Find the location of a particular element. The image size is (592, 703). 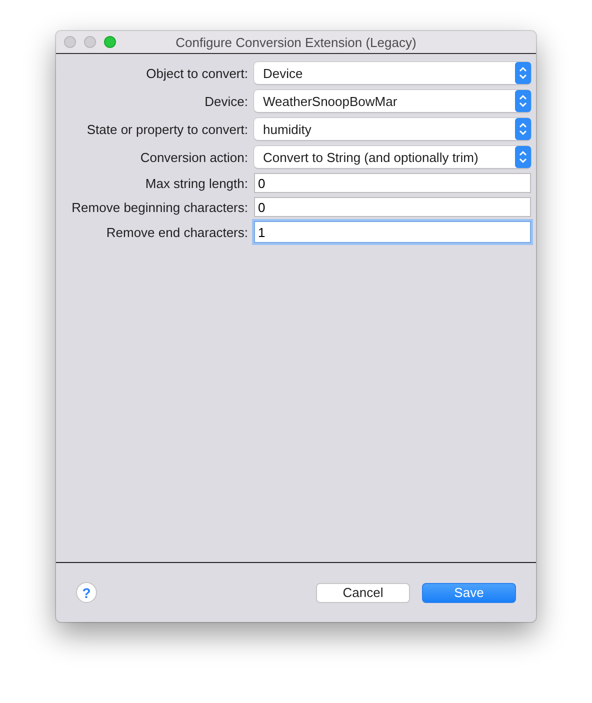

help-button: ? is located at coordinates (86, 592).